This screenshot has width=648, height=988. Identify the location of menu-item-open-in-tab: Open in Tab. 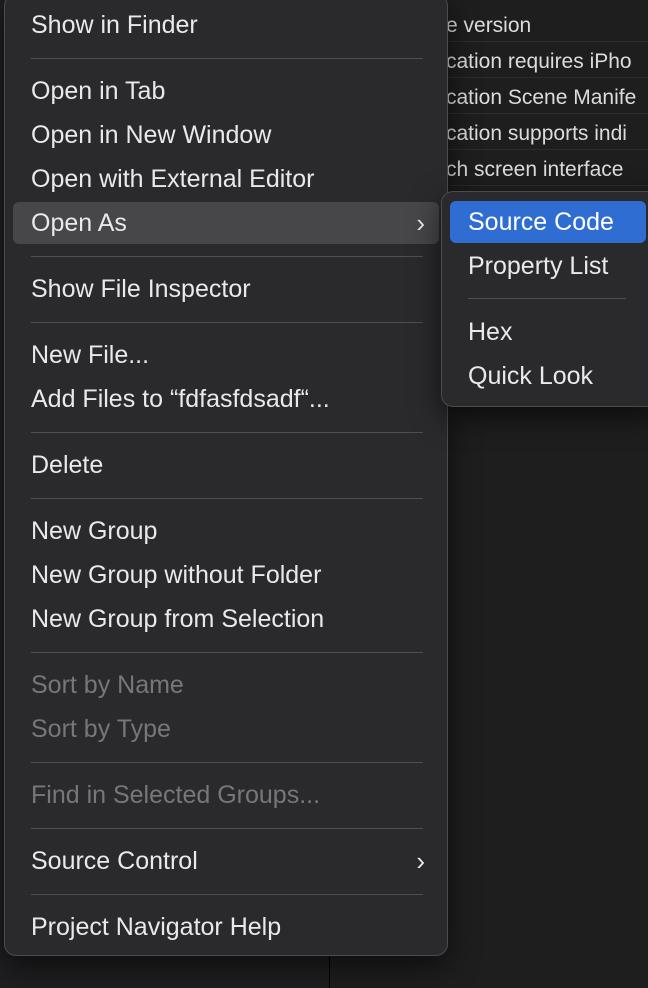
(226, 91).